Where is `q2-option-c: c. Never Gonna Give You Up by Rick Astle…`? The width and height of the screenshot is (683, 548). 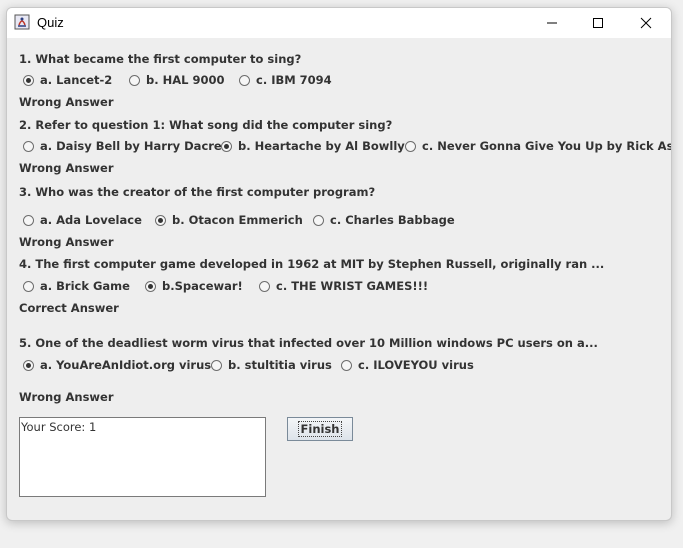
q2-option-c: c. Never Gonna Give You Up by Rick Astle… is located at coordinates (538, 146).